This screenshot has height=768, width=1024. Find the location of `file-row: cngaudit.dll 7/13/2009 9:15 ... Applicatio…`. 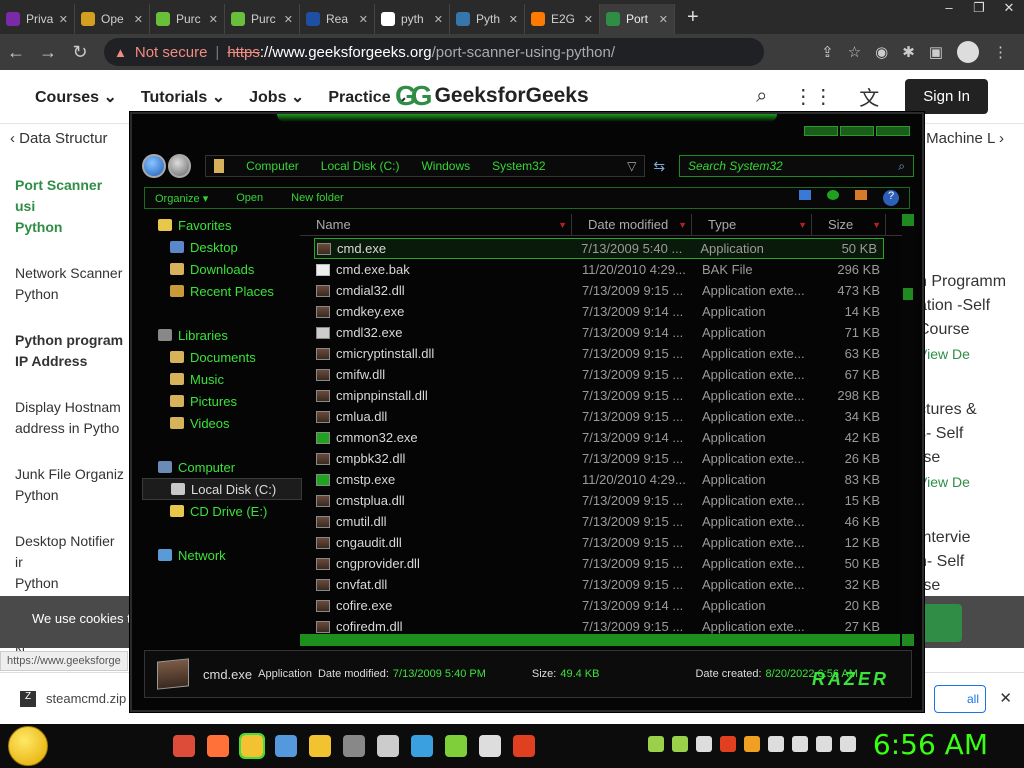

file-row: cngaudit.dll 7/13/2009 9:15 ... Applicatio… is located at coordinates (607, 542).